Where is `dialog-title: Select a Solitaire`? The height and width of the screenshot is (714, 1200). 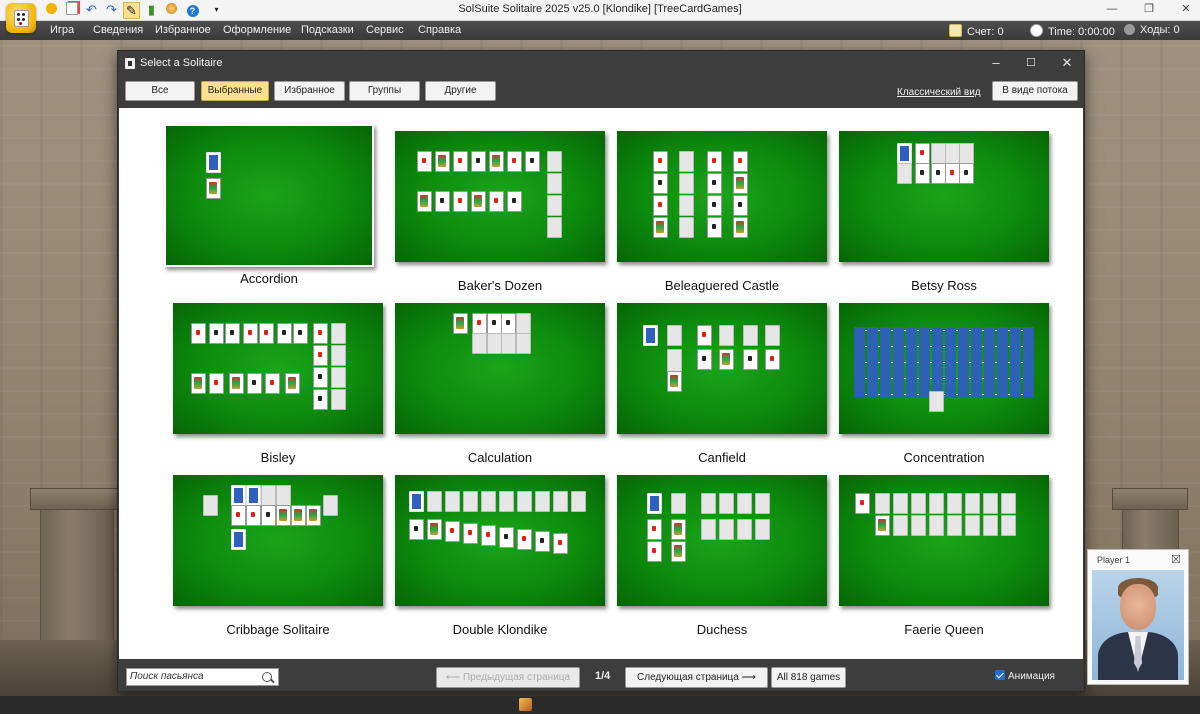
dialog-title: Select a Solitaire is located at coordinates (181, 63).